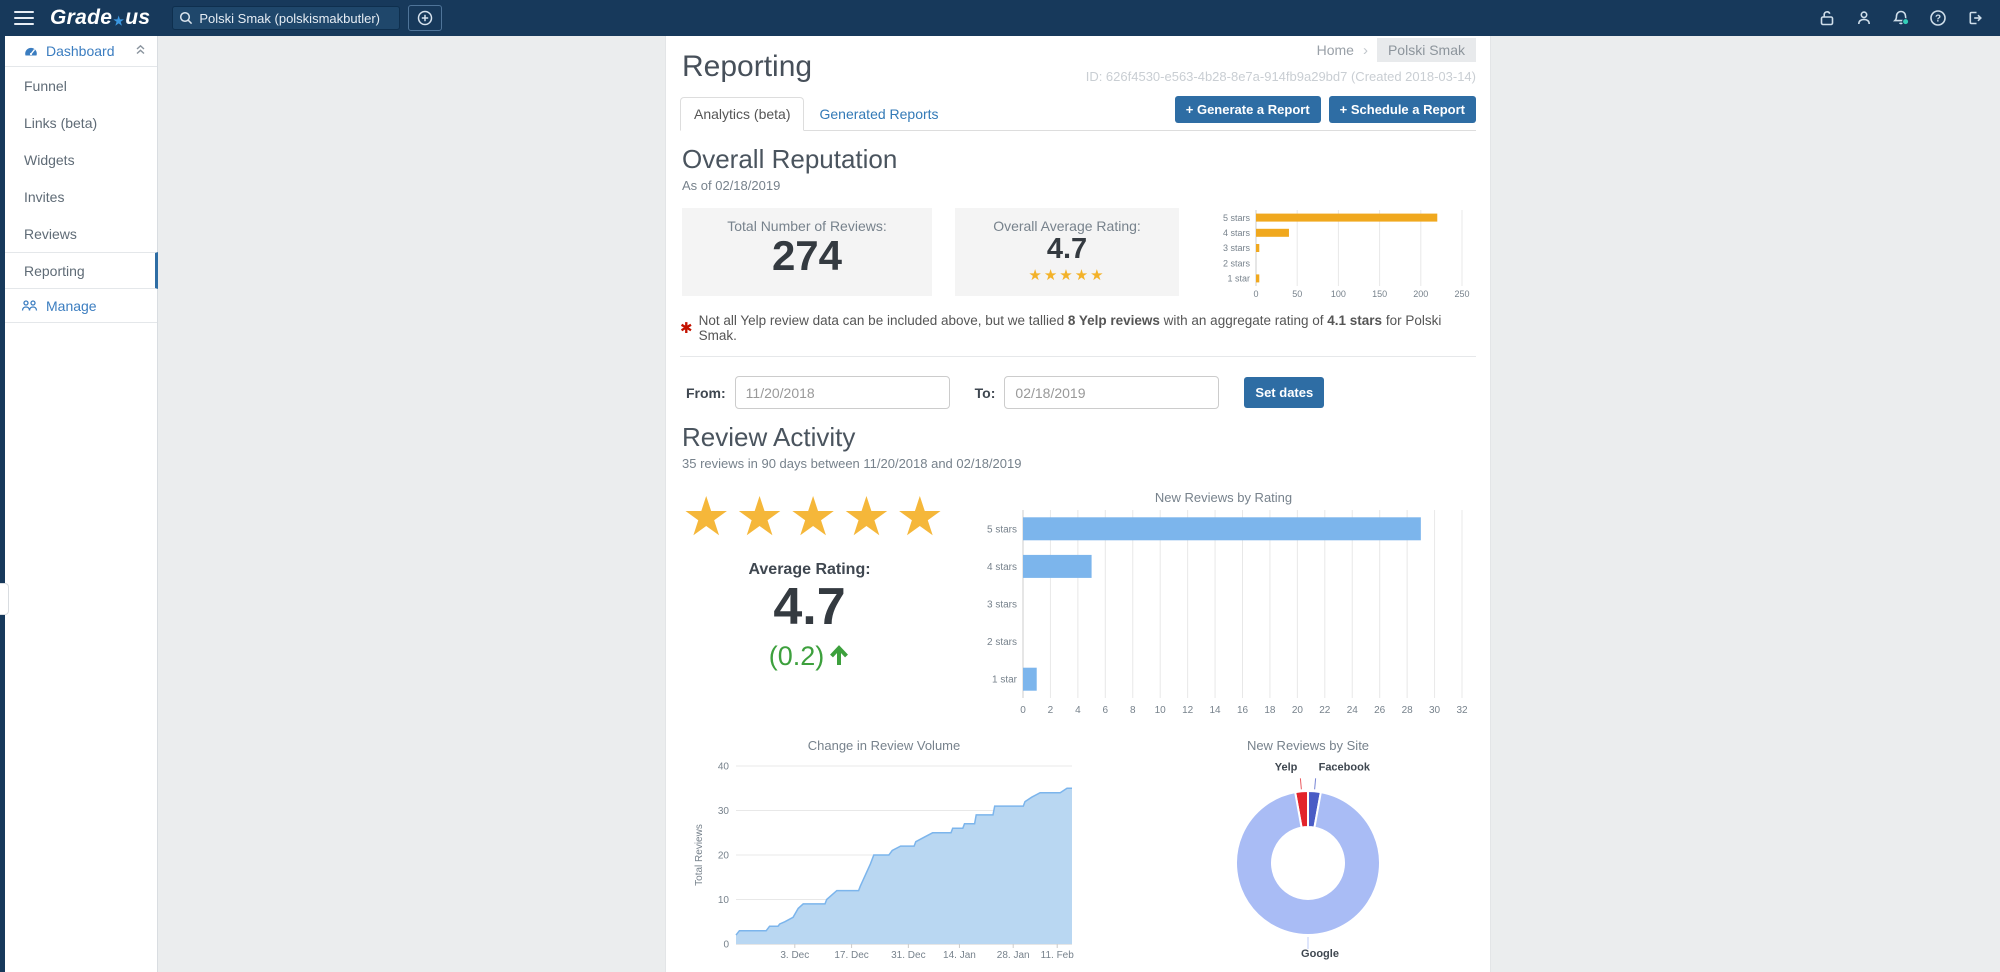  I want to click on rating-stars-large: ★★★★★, so click(816, 517).